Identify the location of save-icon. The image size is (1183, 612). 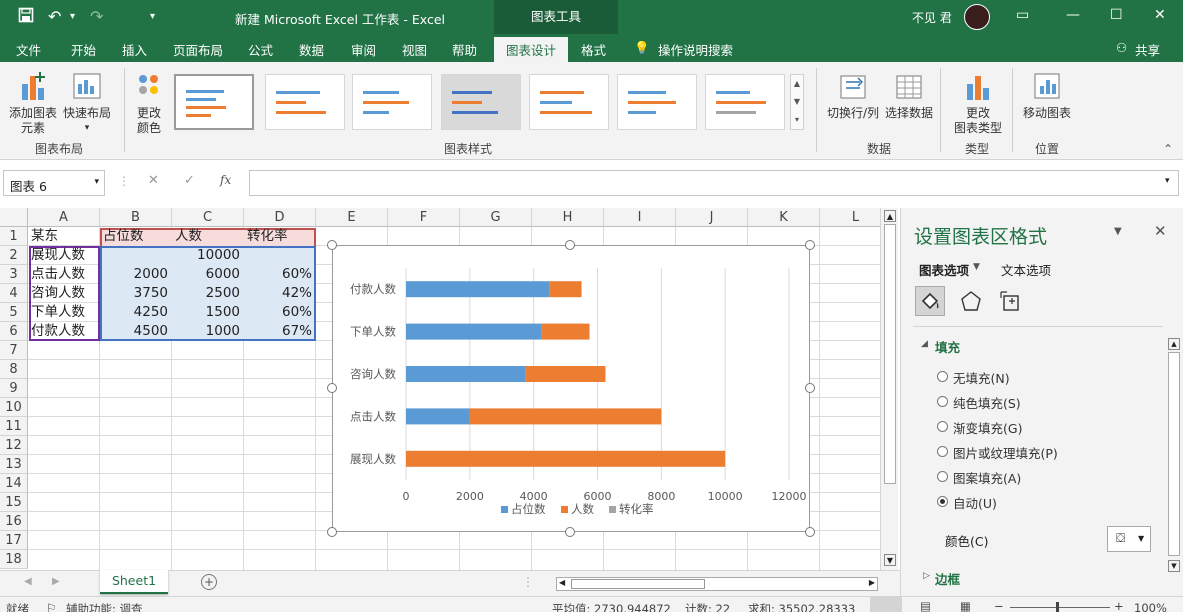
(26, 17).